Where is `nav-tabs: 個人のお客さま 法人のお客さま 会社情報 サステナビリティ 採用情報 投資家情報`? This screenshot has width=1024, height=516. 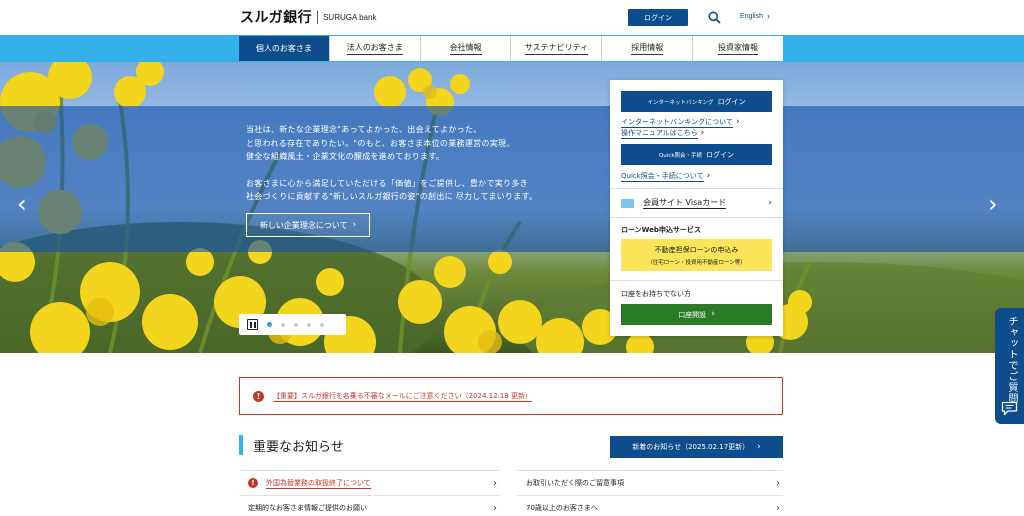
nav-tabs: 個人のお客さま 法人のお客さま 会社情報 サステナビリティ 採用情報 投資家情報 is located at coordinates (511, 48).